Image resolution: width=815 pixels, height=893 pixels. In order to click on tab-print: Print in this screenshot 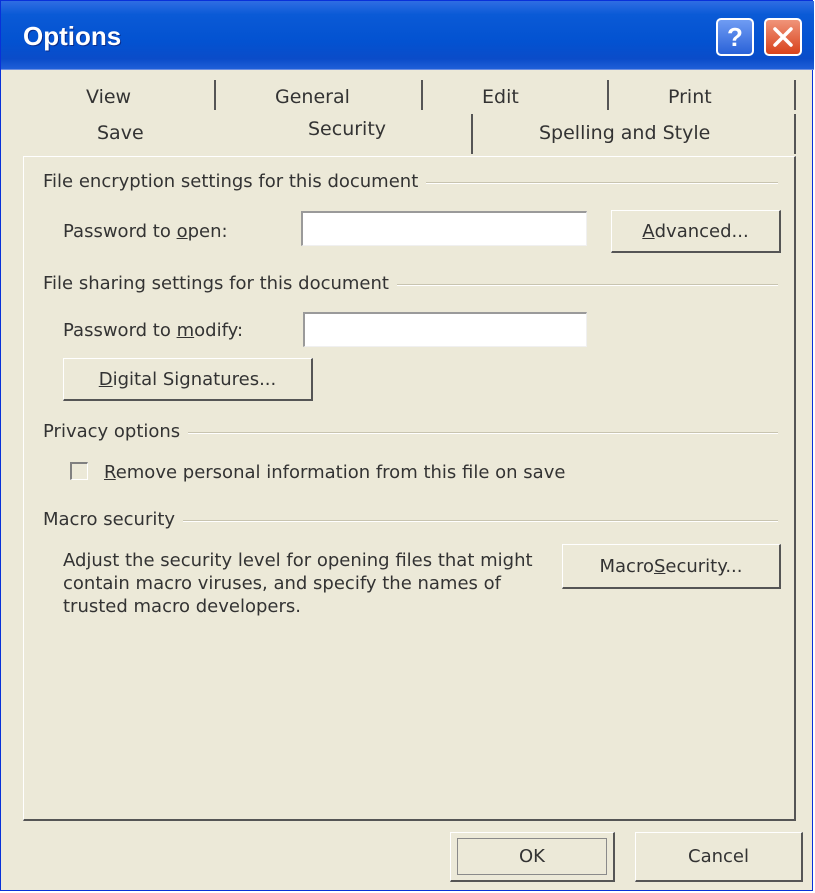, I will do `click(690, 97)`.